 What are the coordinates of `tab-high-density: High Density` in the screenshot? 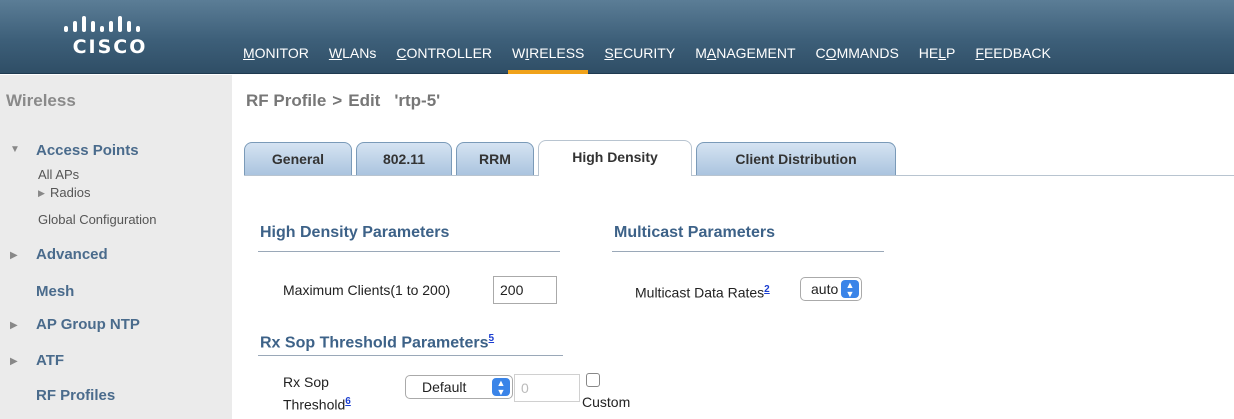 It's located at (615, 158).